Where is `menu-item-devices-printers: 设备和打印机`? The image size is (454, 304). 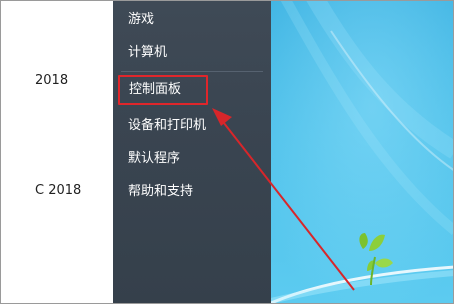
menu-item-devices-printers: 设备和打印机 is located at coordinates (191, 126).